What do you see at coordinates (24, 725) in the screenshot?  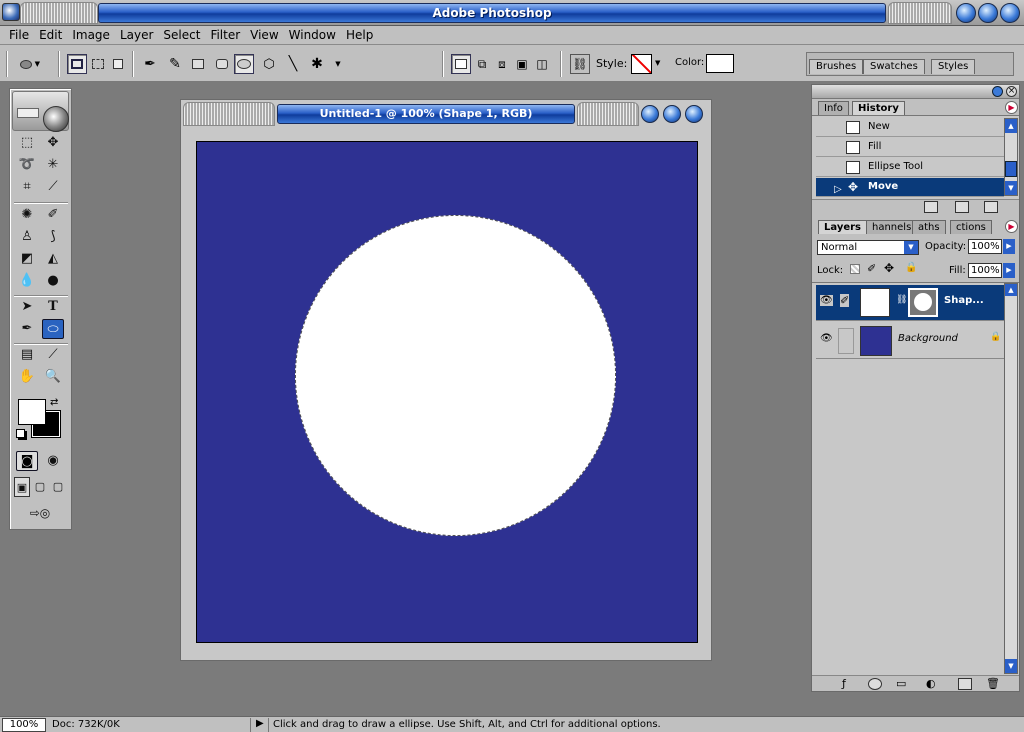 I see `zoom-field: 100%` at bounding box center [24, 725].